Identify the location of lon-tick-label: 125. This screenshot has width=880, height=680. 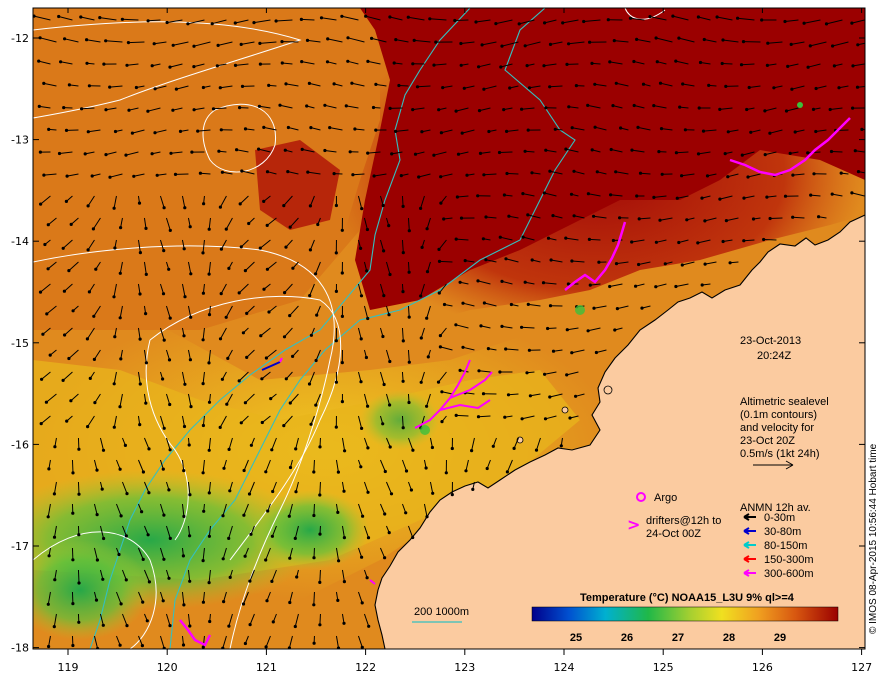
(663, 667).